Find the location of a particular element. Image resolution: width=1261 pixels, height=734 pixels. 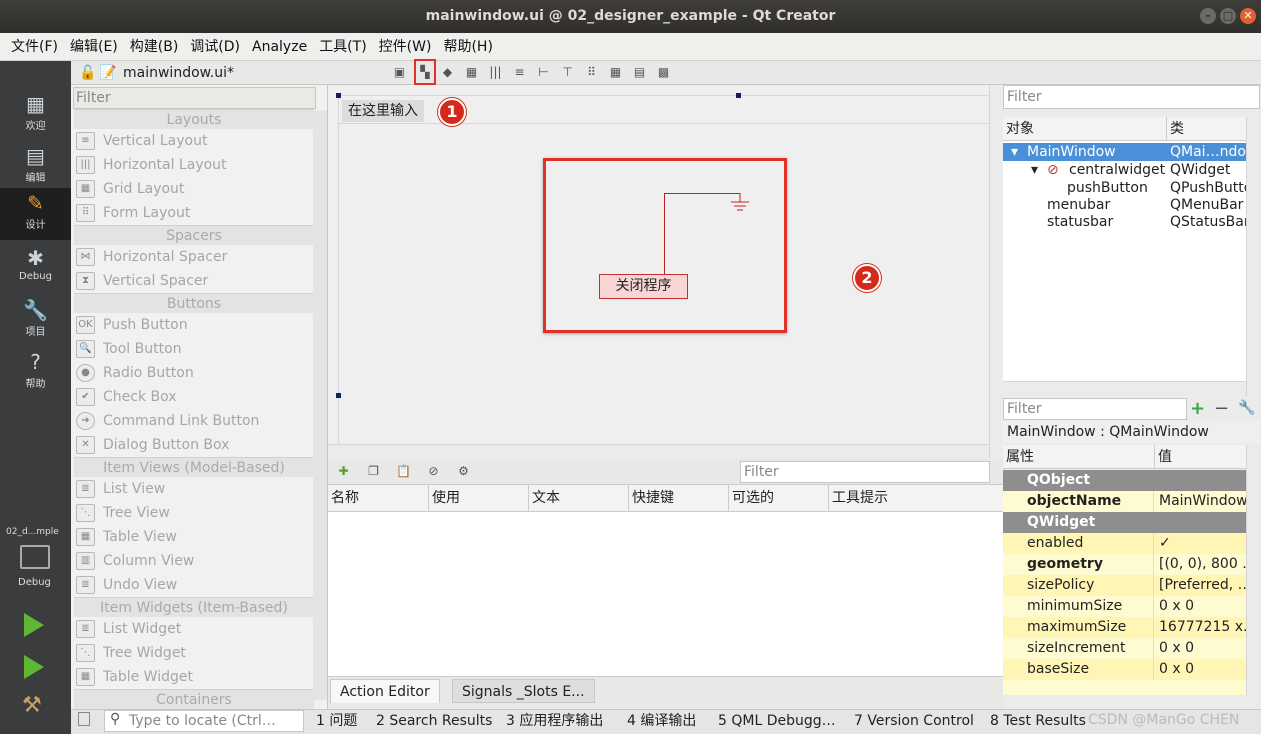

pane-compile-output: 4 编译输出 is located at coordinates (661, 721).